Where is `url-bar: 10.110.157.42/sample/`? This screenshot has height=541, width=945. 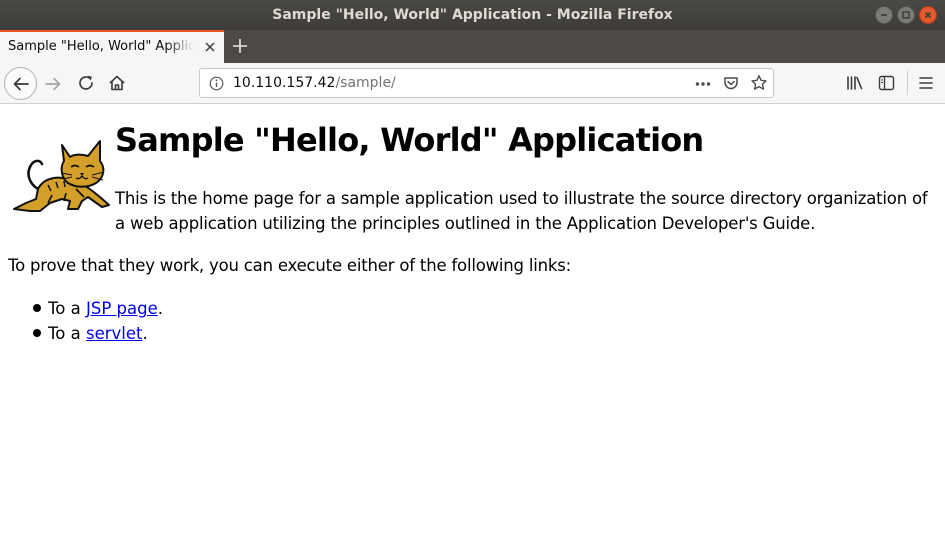
url-bar: 10.110.157.42/sample/ is located at coordinates (486, 83).